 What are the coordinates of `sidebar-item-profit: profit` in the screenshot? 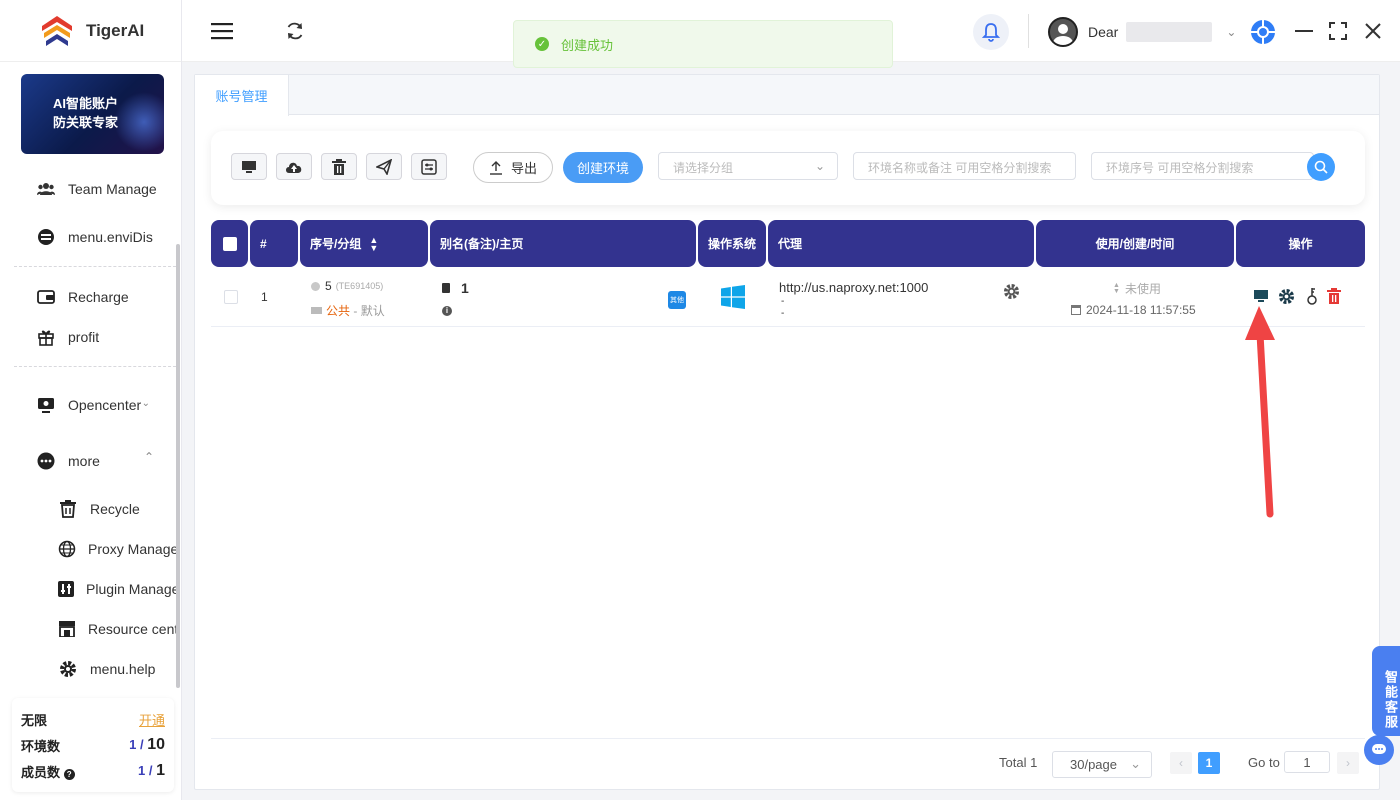 It's located at (88, 337).